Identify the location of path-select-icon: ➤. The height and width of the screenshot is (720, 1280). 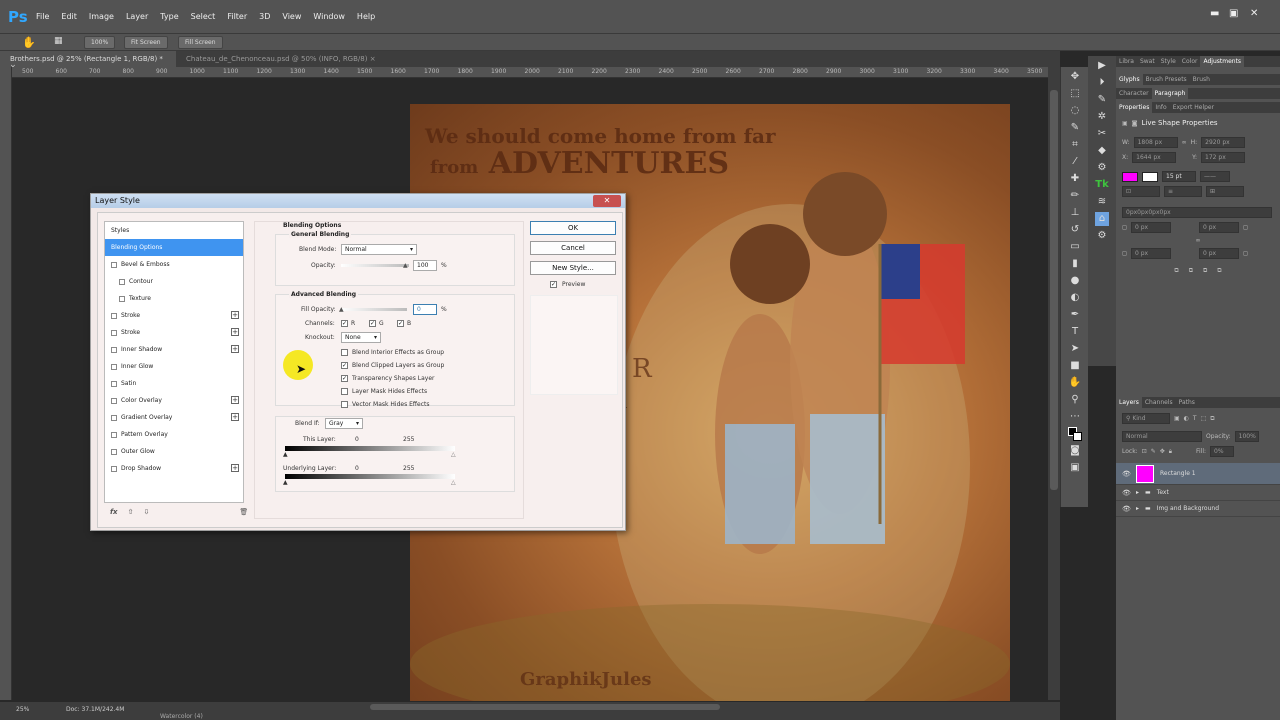
(1075, 349).